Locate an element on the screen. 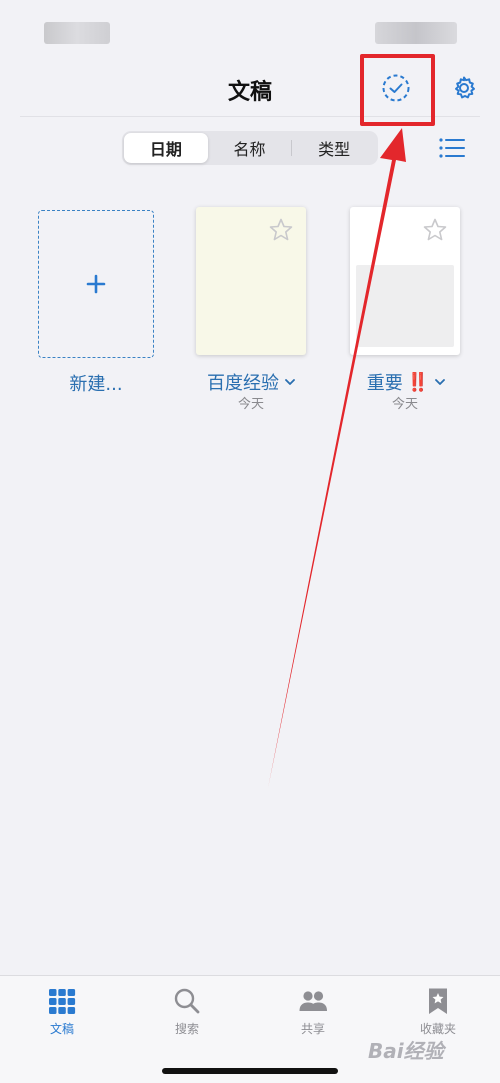 Image resolution: width=500 pixels, height=1083 pixels. tab-label: 搜索 is located at coordinates (186, 1029).